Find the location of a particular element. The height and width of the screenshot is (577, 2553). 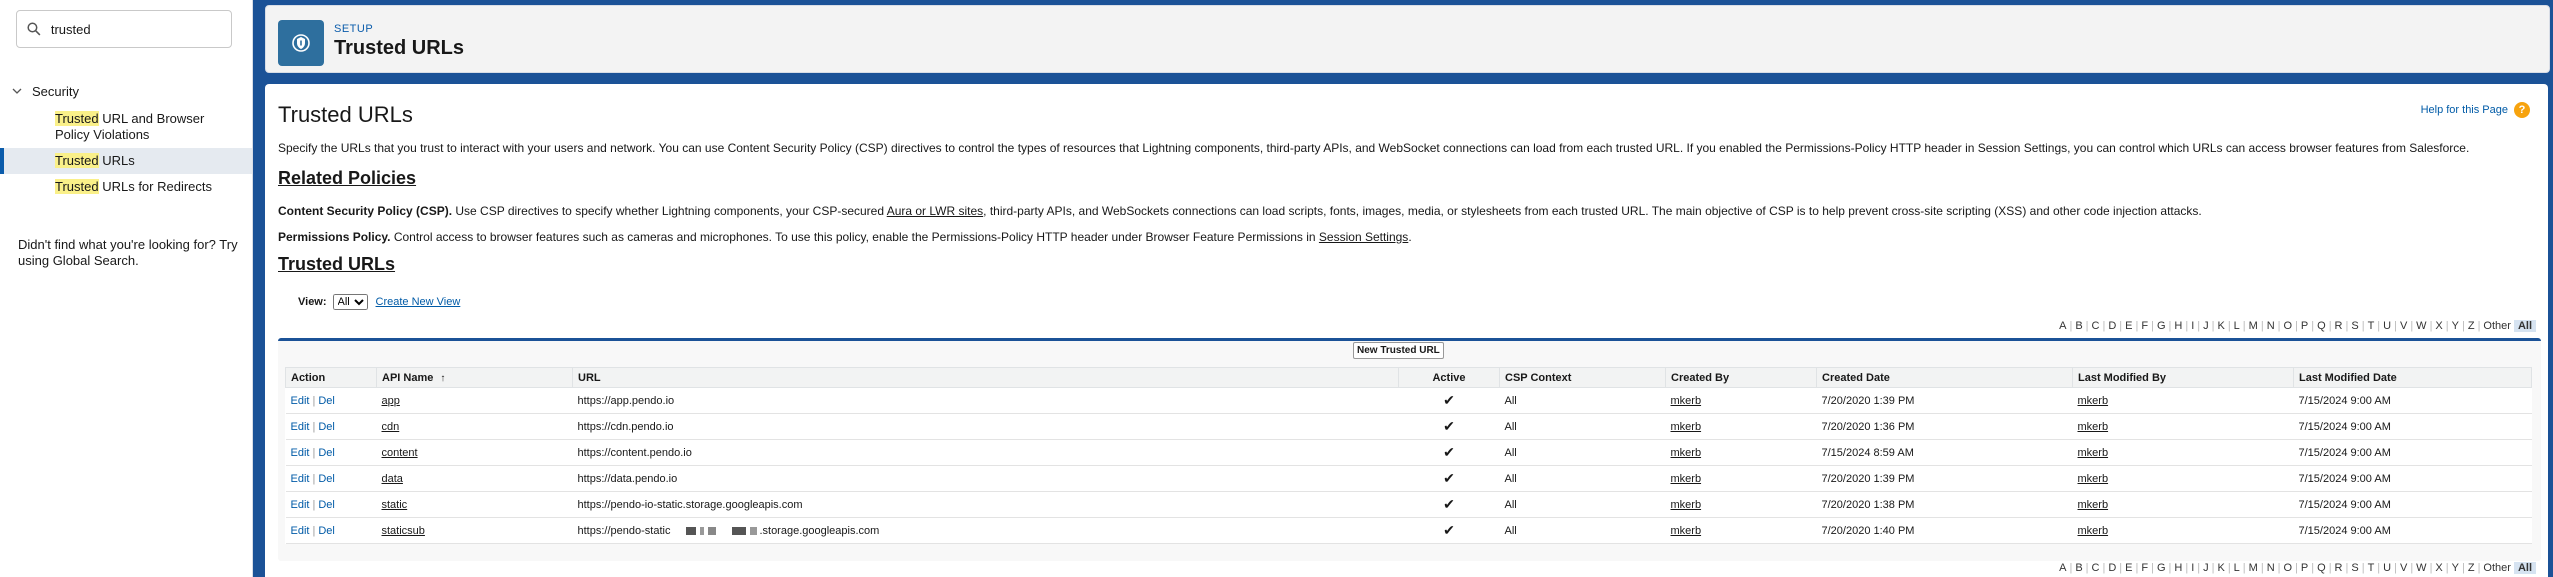

tree-item-trusted-urls: Trusted URLs is located at coordinates (126, 161).